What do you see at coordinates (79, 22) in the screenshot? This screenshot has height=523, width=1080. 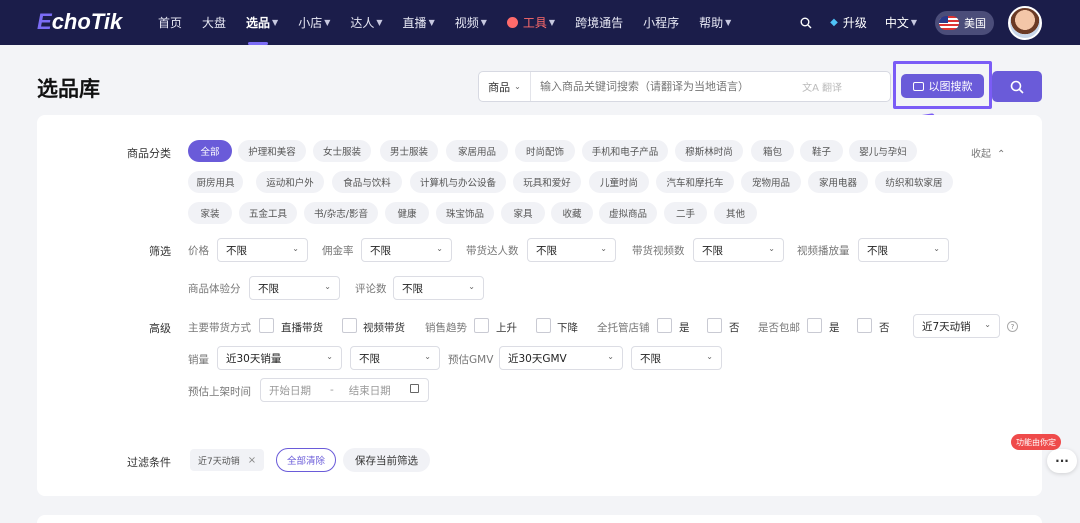 I see `echotik-logo: EchoTik` at bounding box center [79, 22].